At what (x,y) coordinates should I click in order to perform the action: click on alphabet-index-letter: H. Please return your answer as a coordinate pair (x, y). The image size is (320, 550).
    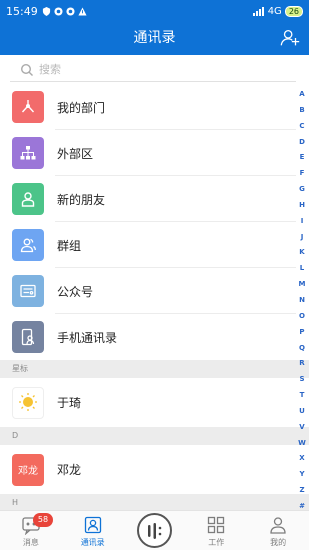
    Looking at the image, I should click on (302, 205).